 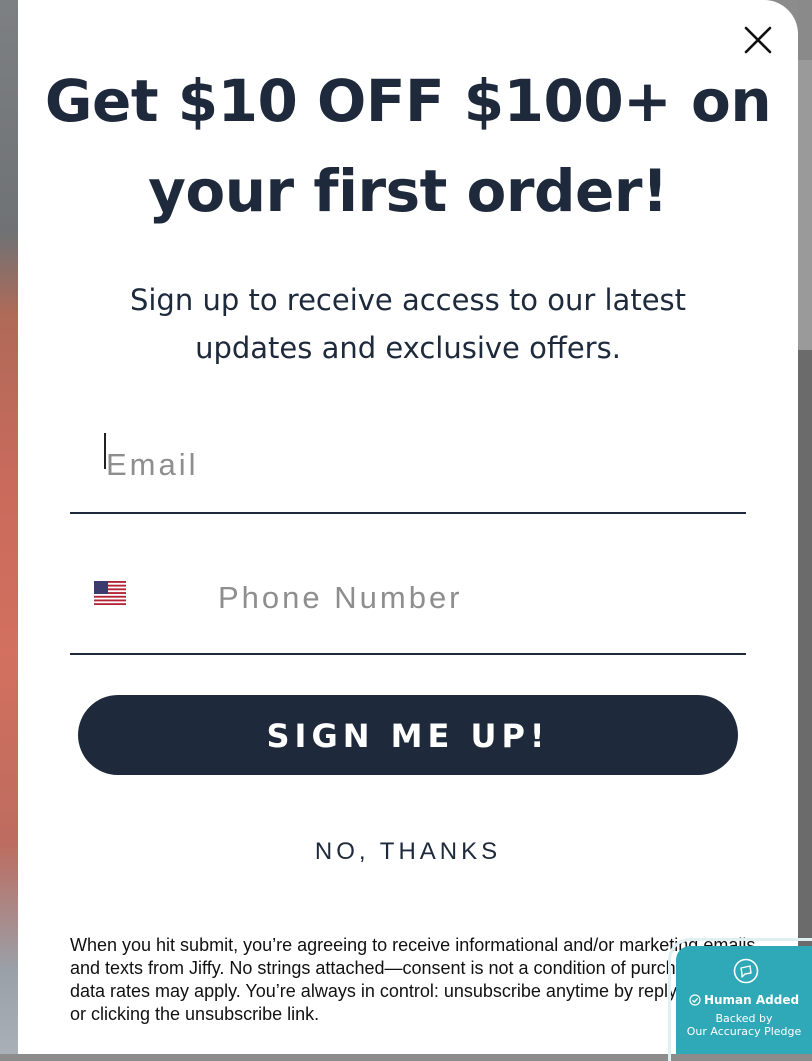 What do you see at coordinates (408, 852) in the screenshot?
I see `no-thanks-link: NO, THANKS` at bounding box center [408, 852].